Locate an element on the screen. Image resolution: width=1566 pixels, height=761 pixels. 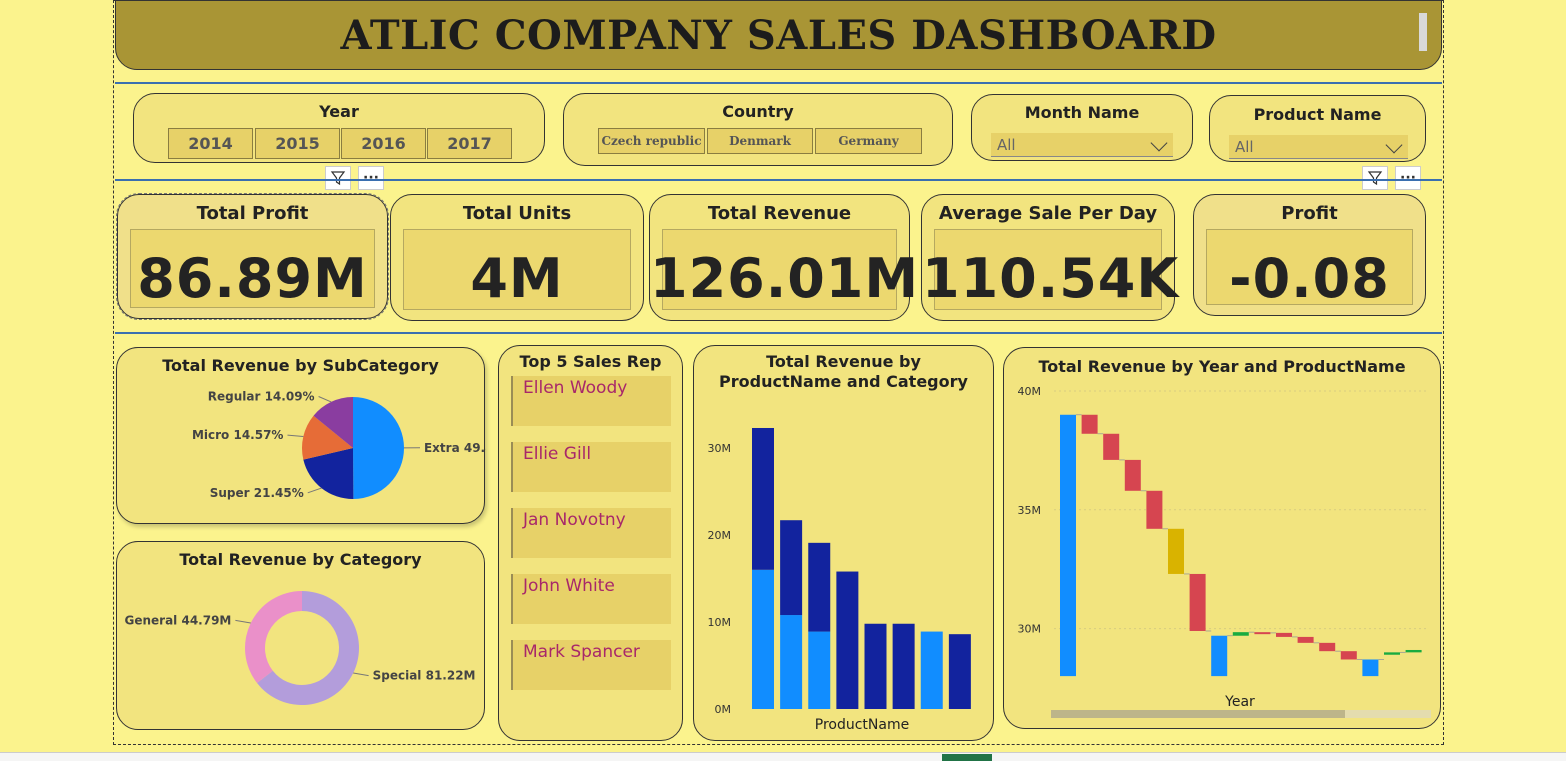
kpi-title: Total Revenue is located at coordinates (779, 213).